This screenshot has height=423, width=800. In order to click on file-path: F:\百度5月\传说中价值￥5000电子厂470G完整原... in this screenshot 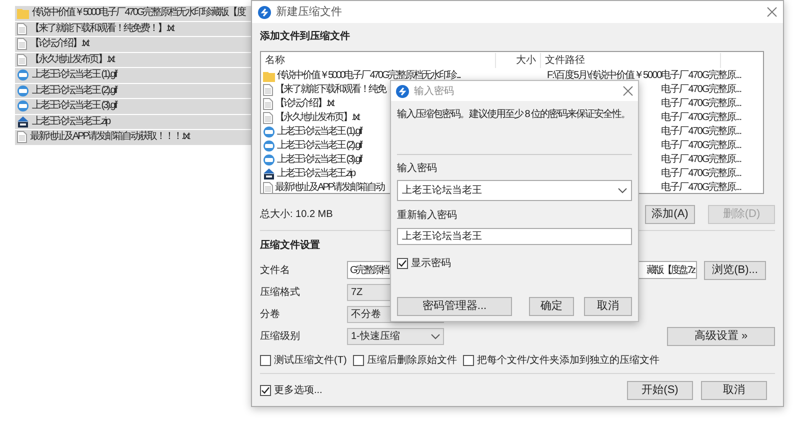, I will do `click(643, 76)`.